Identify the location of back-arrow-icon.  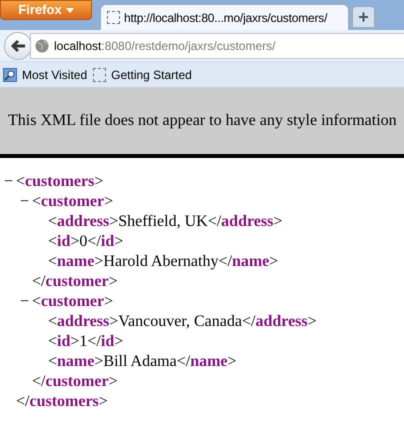
(18, 45).